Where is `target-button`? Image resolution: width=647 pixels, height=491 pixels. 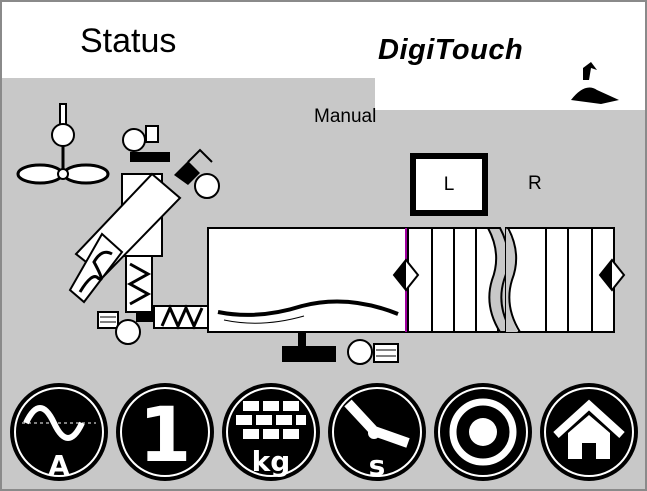
target-button is located at coordinates (483, 432).